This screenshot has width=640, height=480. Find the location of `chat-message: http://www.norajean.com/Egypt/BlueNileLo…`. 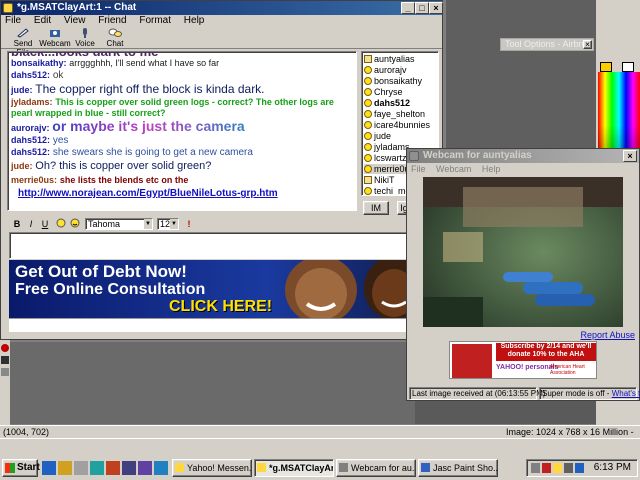

chat-message: http://www.norajean.com/Egypt/BlueNileLo… is located at coordinates (148, 193).